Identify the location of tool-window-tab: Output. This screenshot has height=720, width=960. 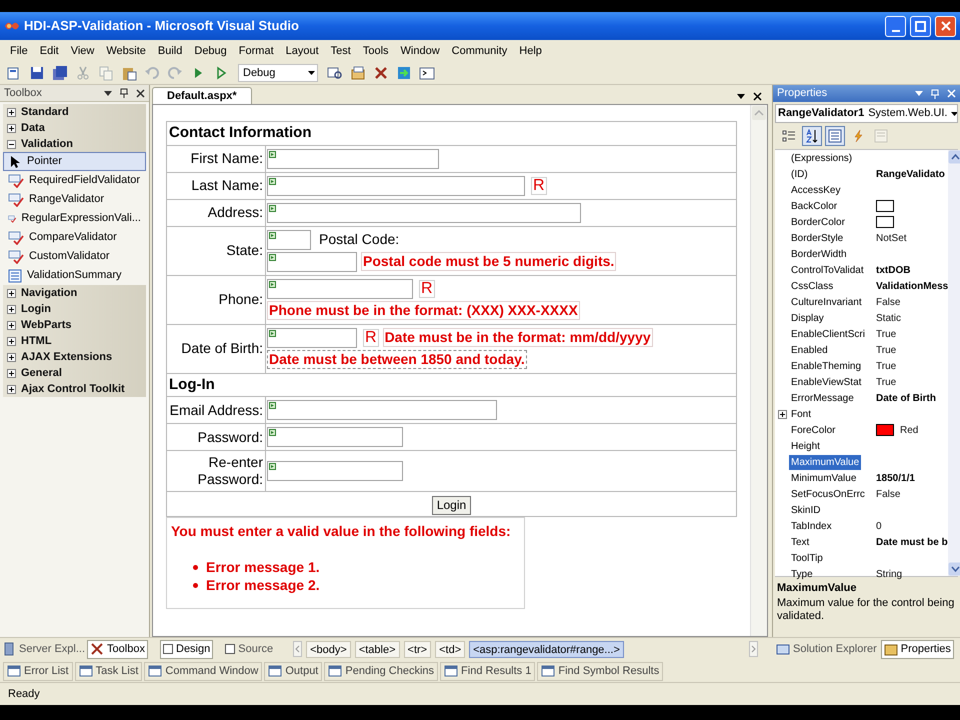
(293, 671).